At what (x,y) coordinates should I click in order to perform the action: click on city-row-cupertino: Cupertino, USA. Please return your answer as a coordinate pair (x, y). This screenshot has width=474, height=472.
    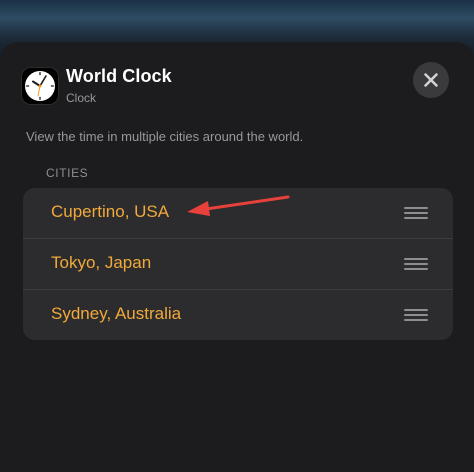
    Looking at the image, I should click on (238, 213).